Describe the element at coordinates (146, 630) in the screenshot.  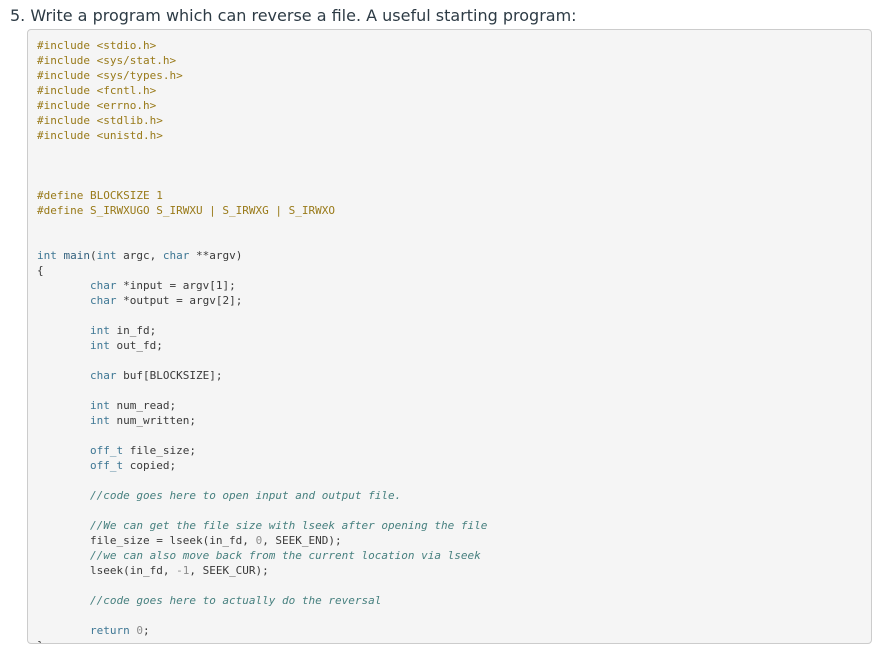
I see `code-punct: ;` at that location.